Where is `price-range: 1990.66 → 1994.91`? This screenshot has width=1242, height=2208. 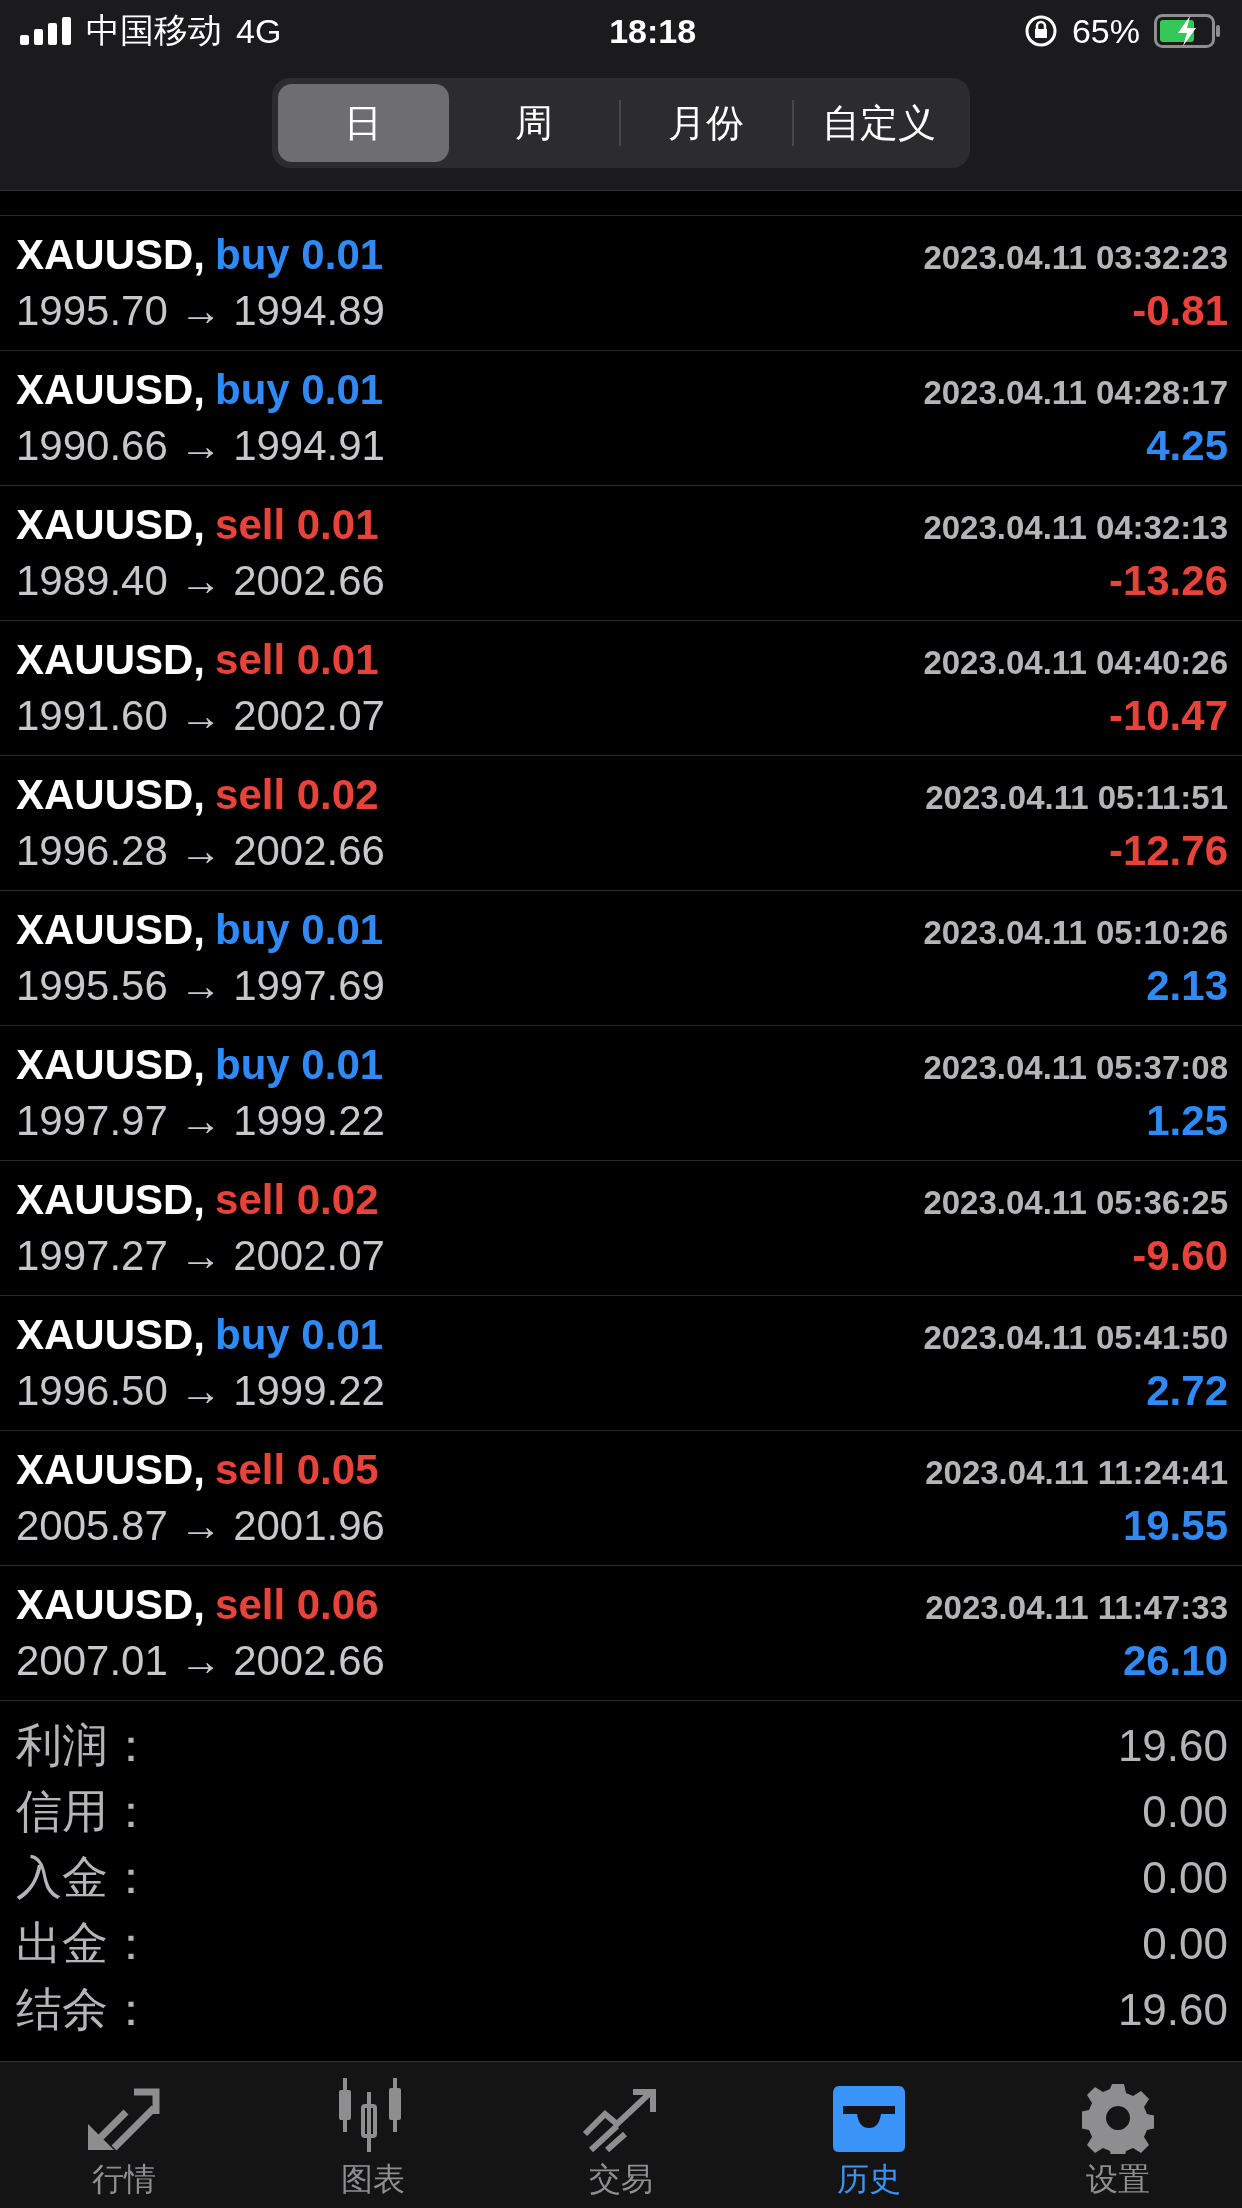 price-range: 1990.66 → 1994.91 is located at coordinates (200, 446).